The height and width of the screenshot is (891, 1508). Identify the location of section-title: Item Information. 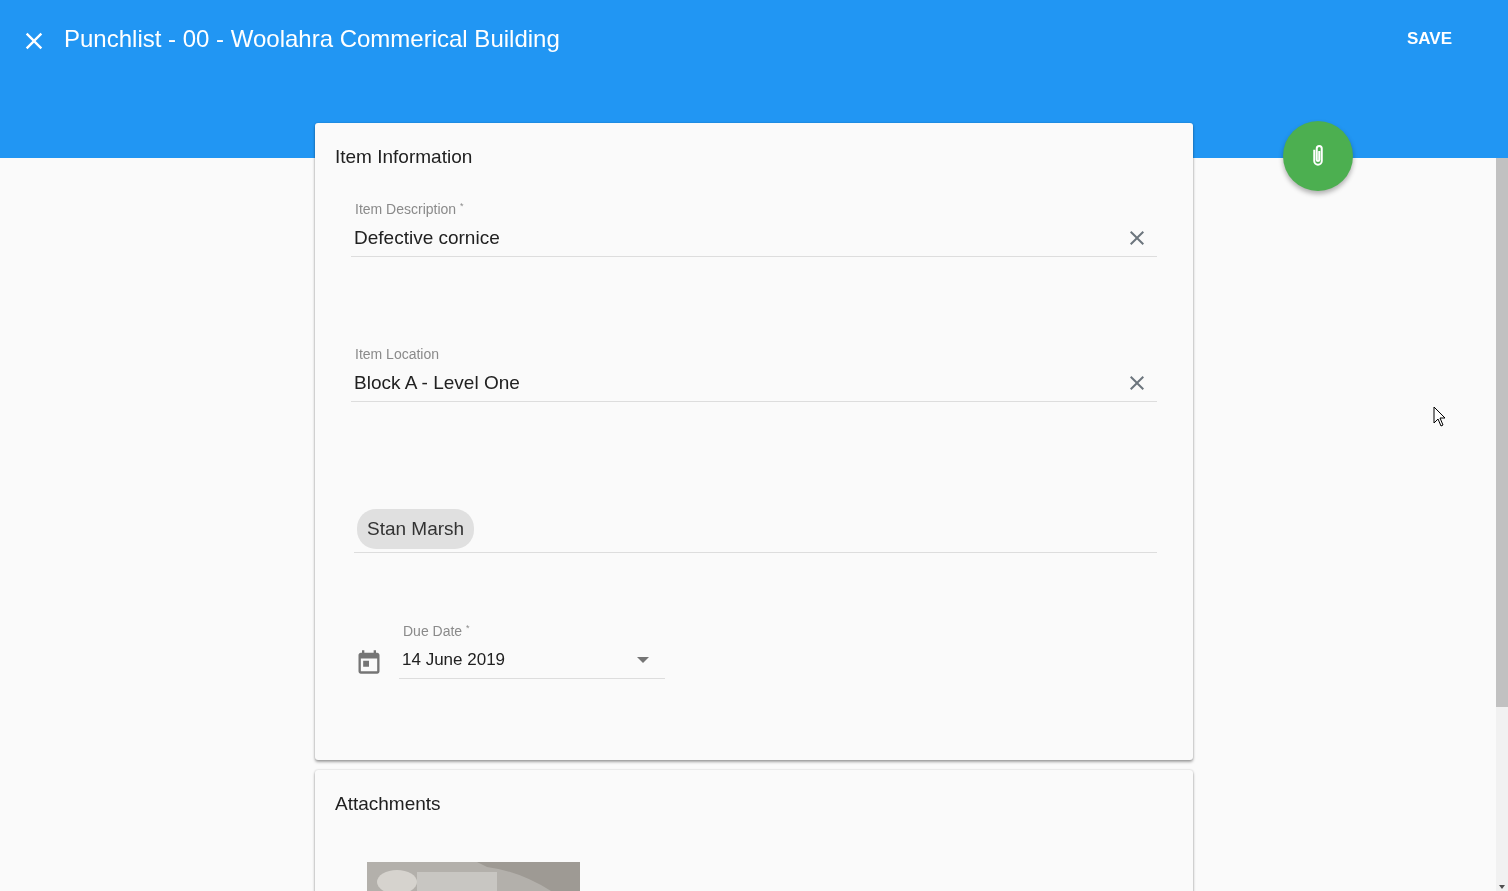
(404, 157).